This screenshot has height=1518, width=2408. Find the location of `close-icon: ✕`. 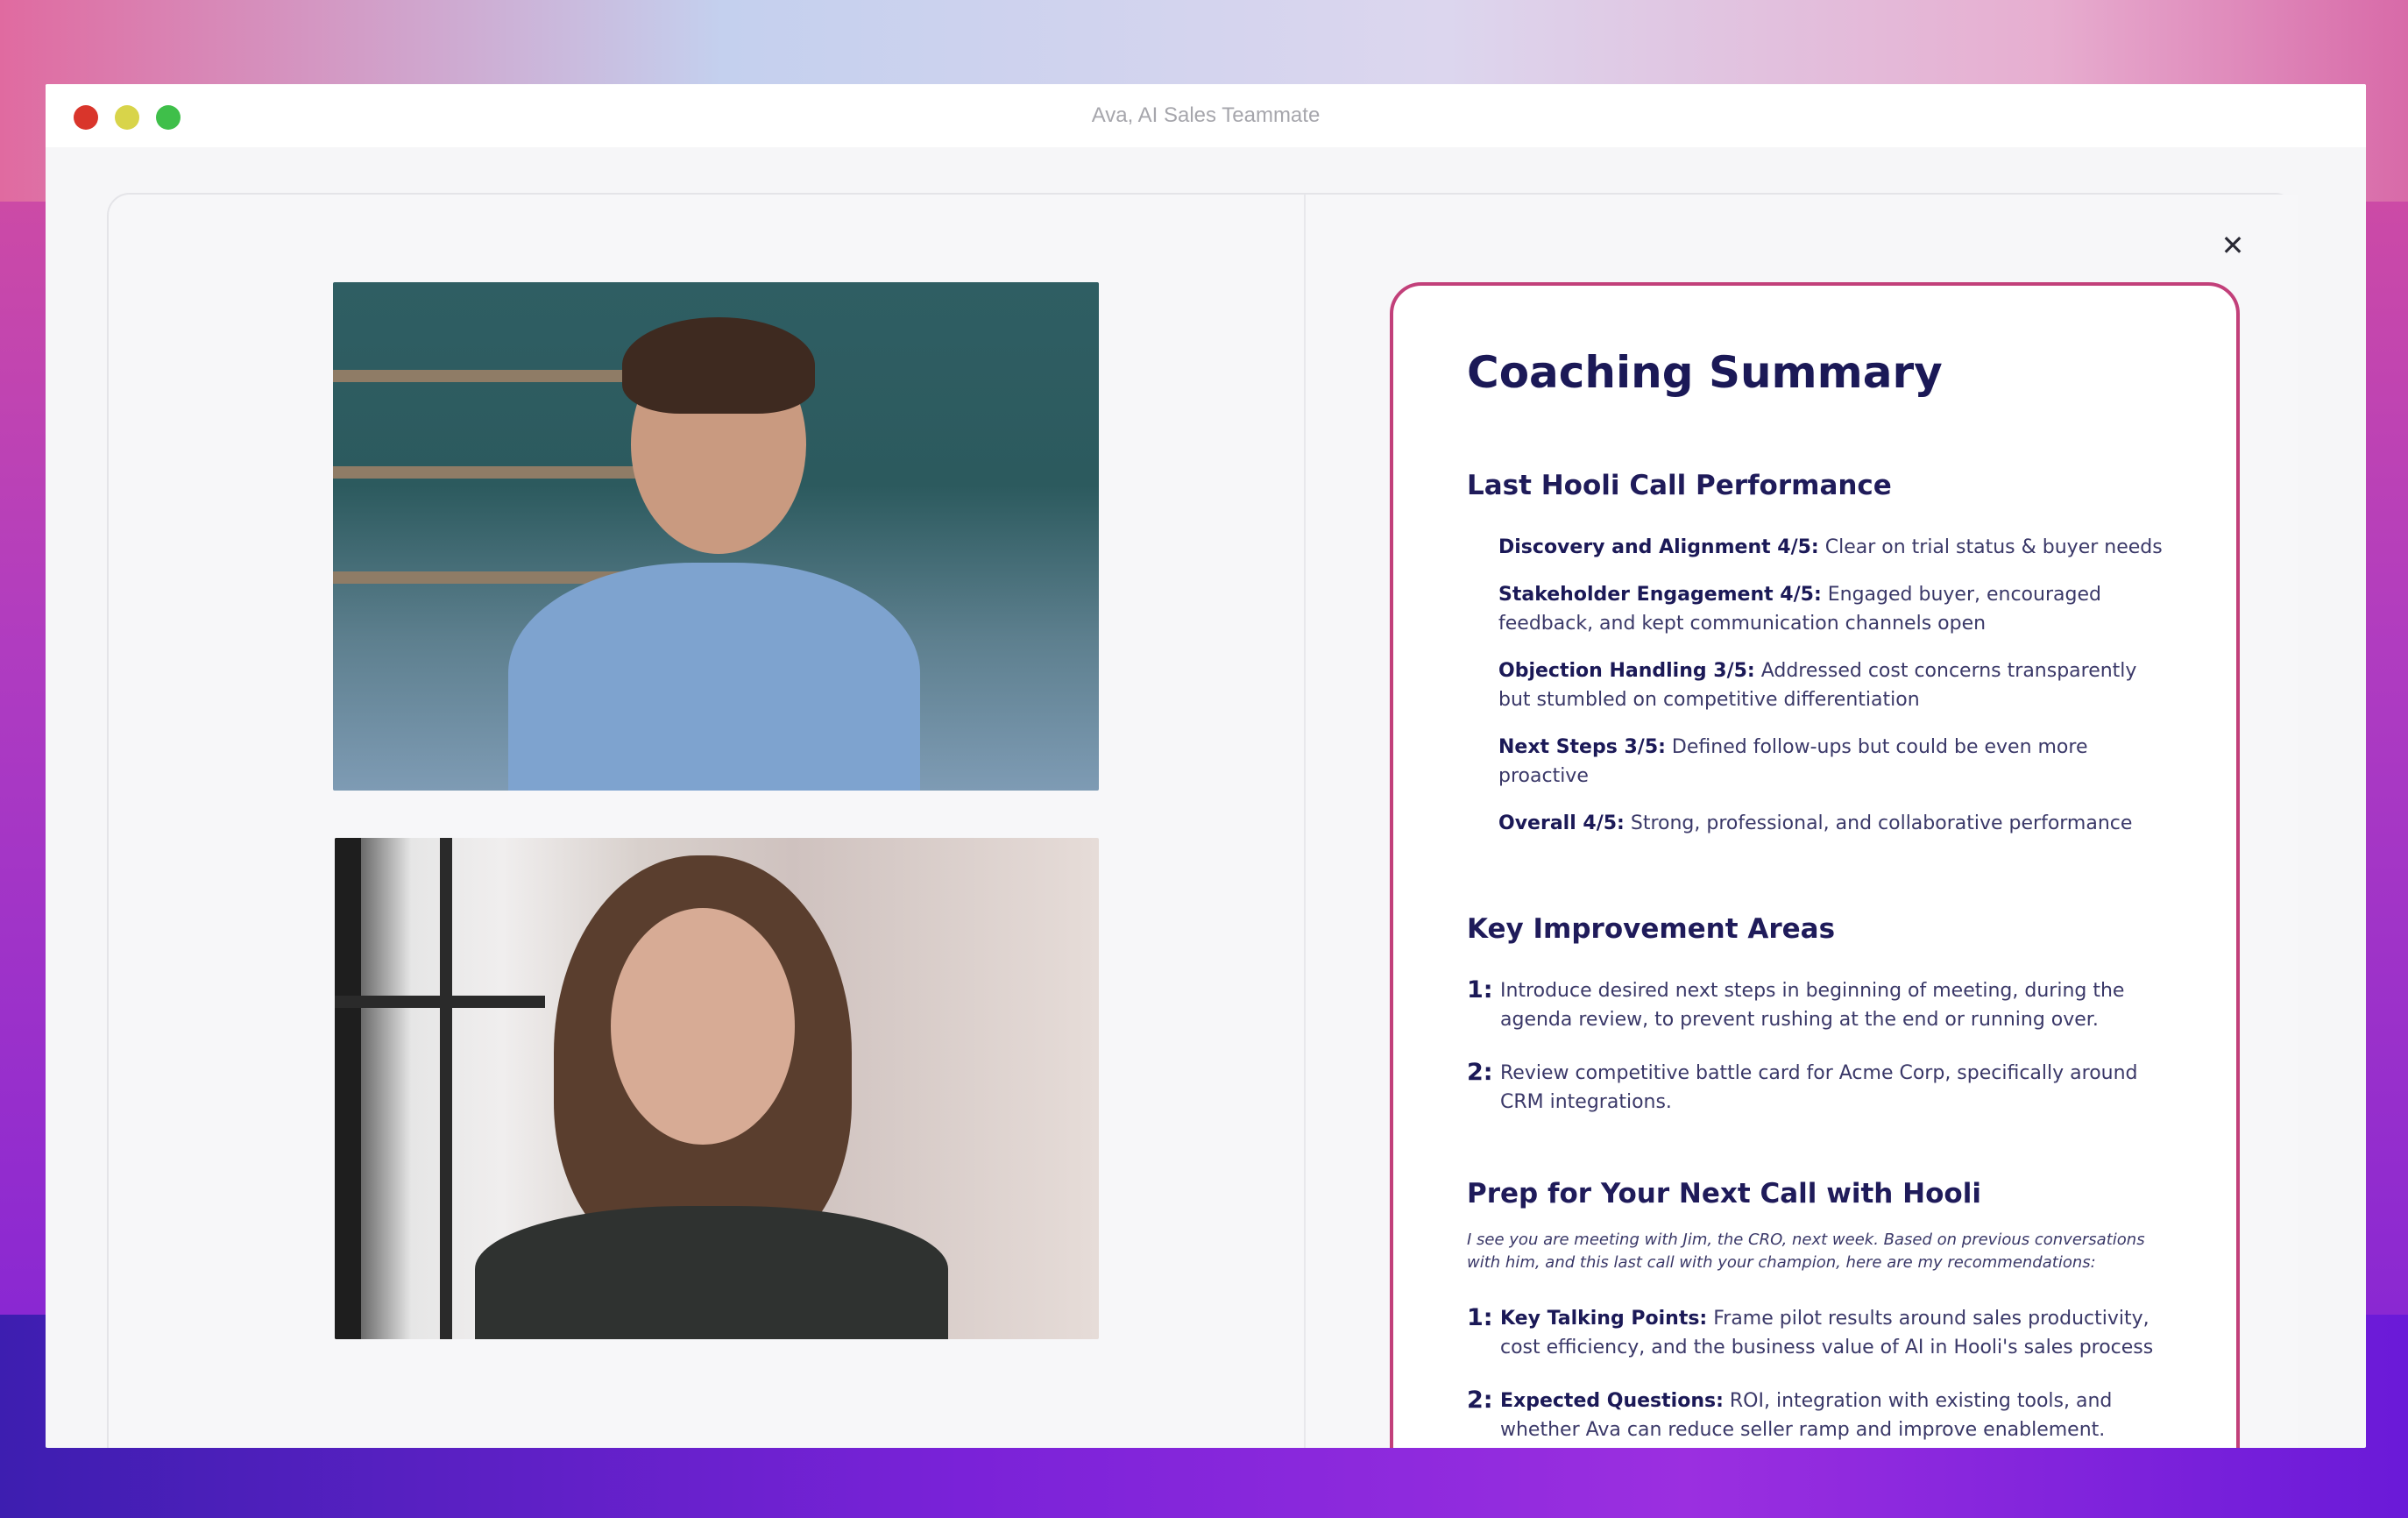

close-icon: ✕ is located at coordinates (2233, 245).